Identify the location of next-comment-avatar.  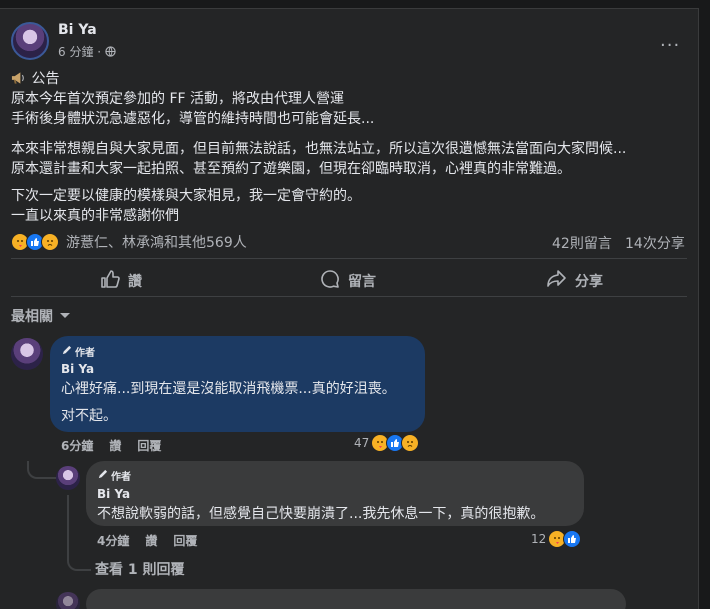
(68, 600).